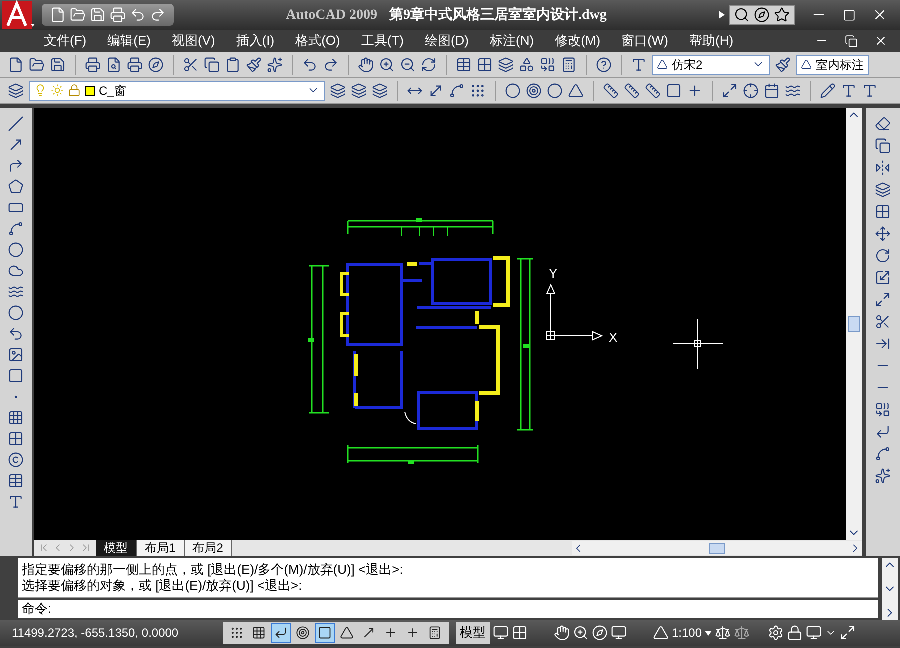 Image resolution: width=900 pixels, height=648 pixels. What do you see at coordinates (751, 90) in the screenshot?
I see `center-mark-icon` at bounding box center [751, 90].